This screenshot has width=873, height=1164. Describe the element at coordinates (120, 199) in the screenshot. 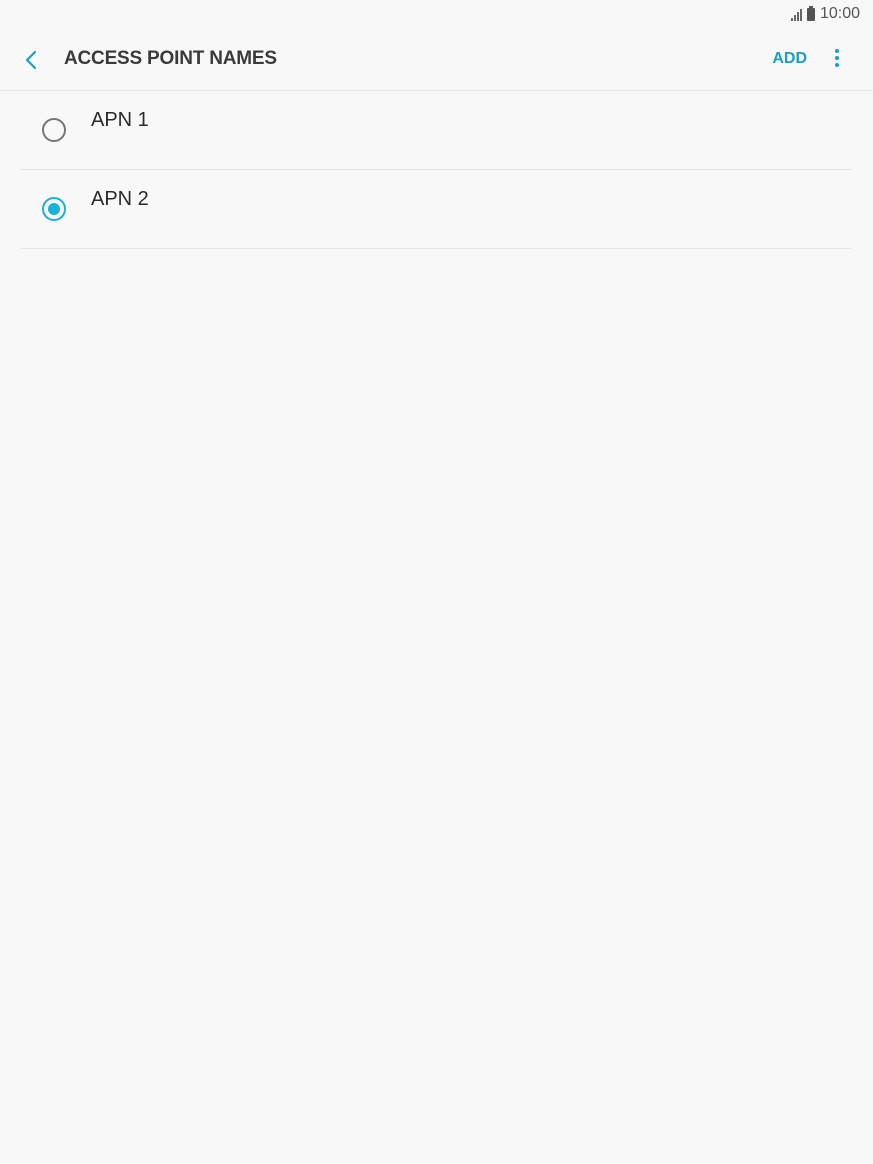

I see `apn-label: APN 2` at that location.